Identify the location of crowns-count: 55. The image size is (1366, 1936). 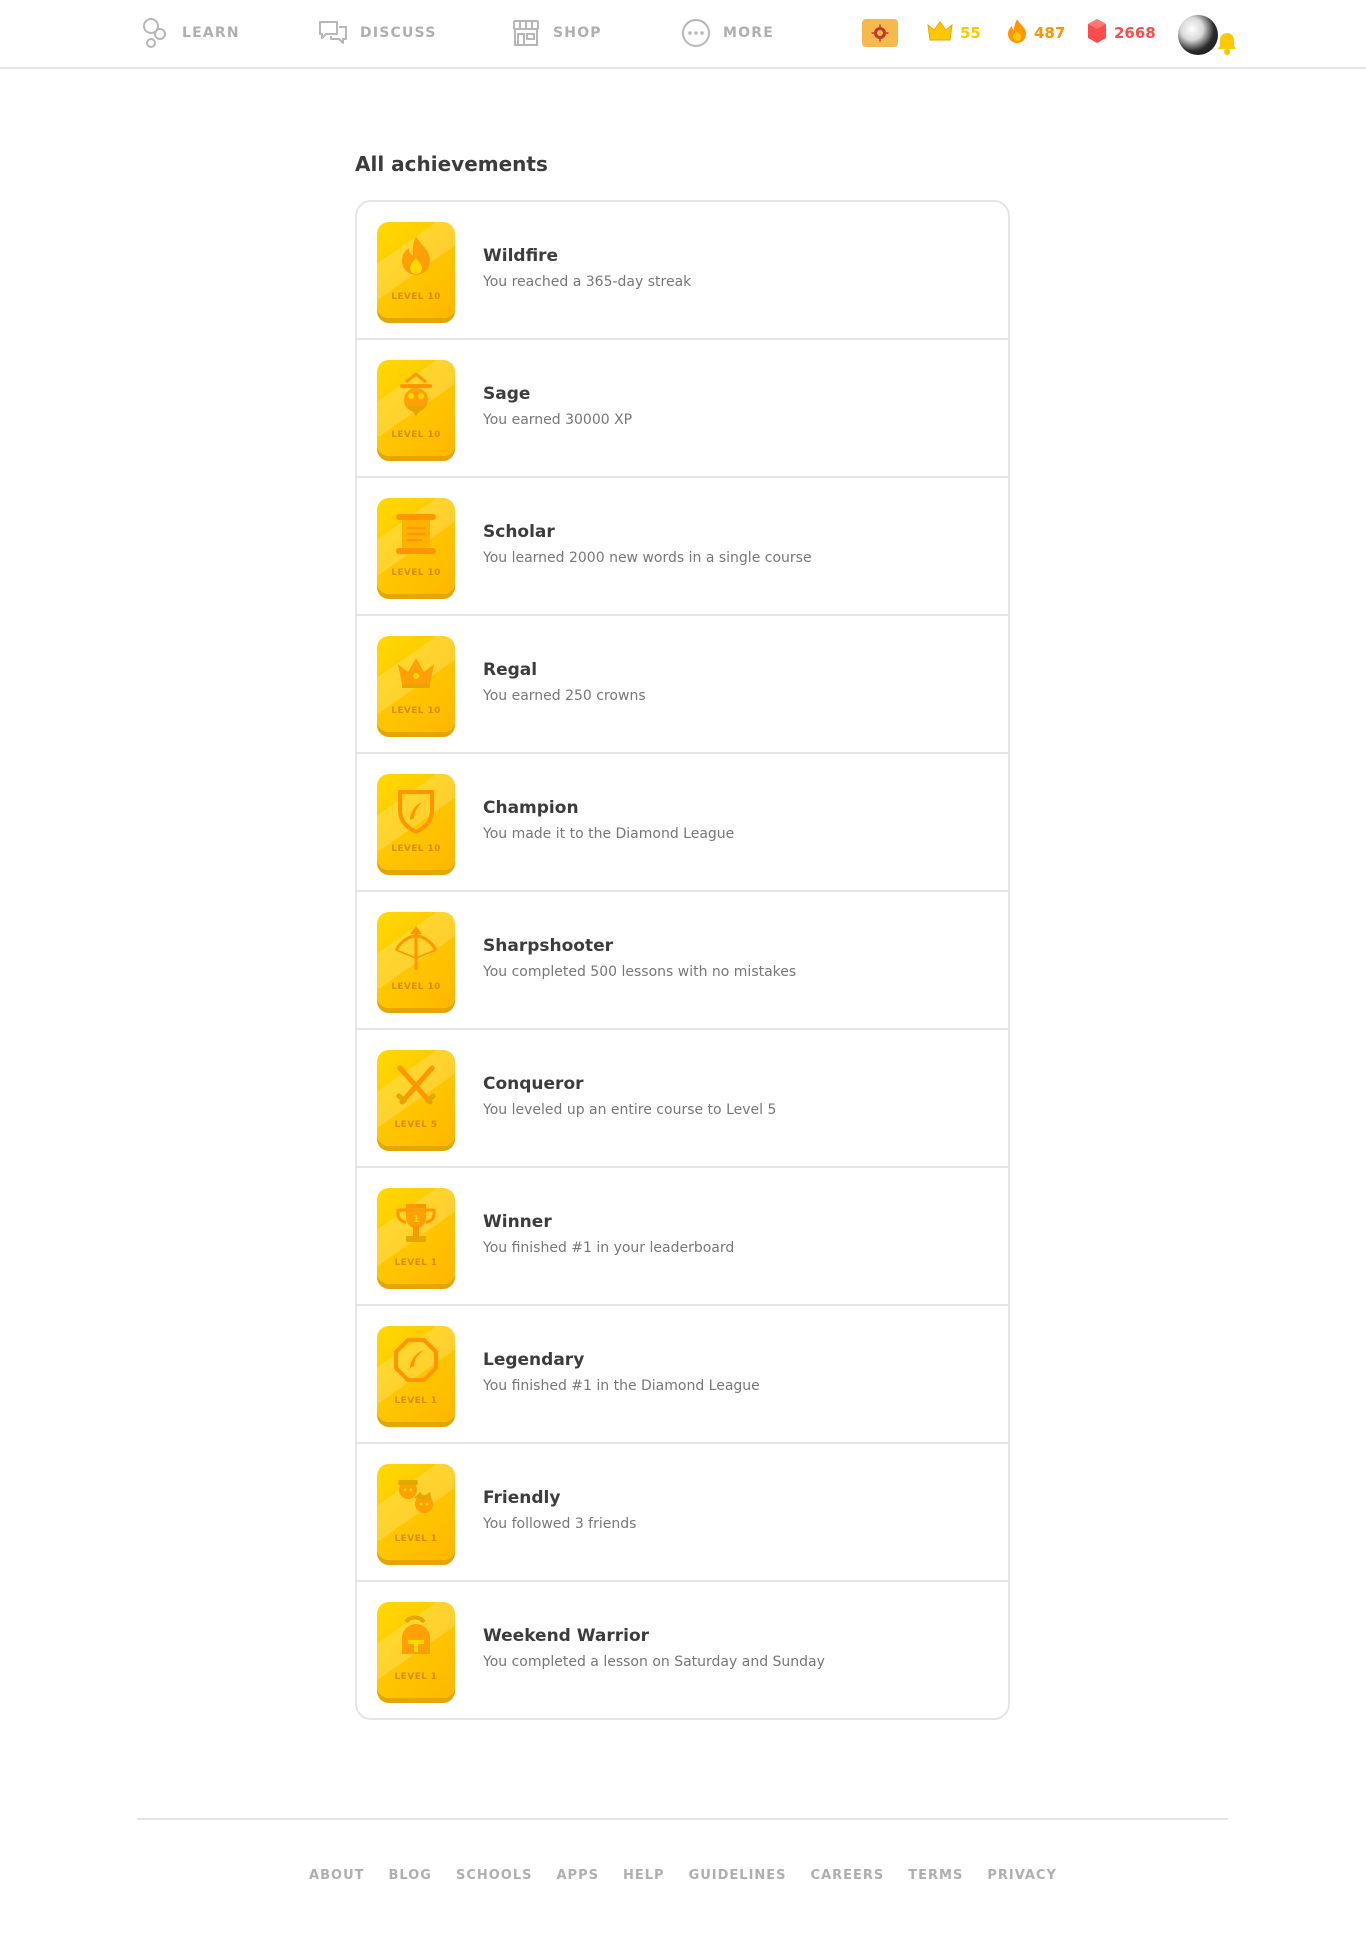
(970, 33).